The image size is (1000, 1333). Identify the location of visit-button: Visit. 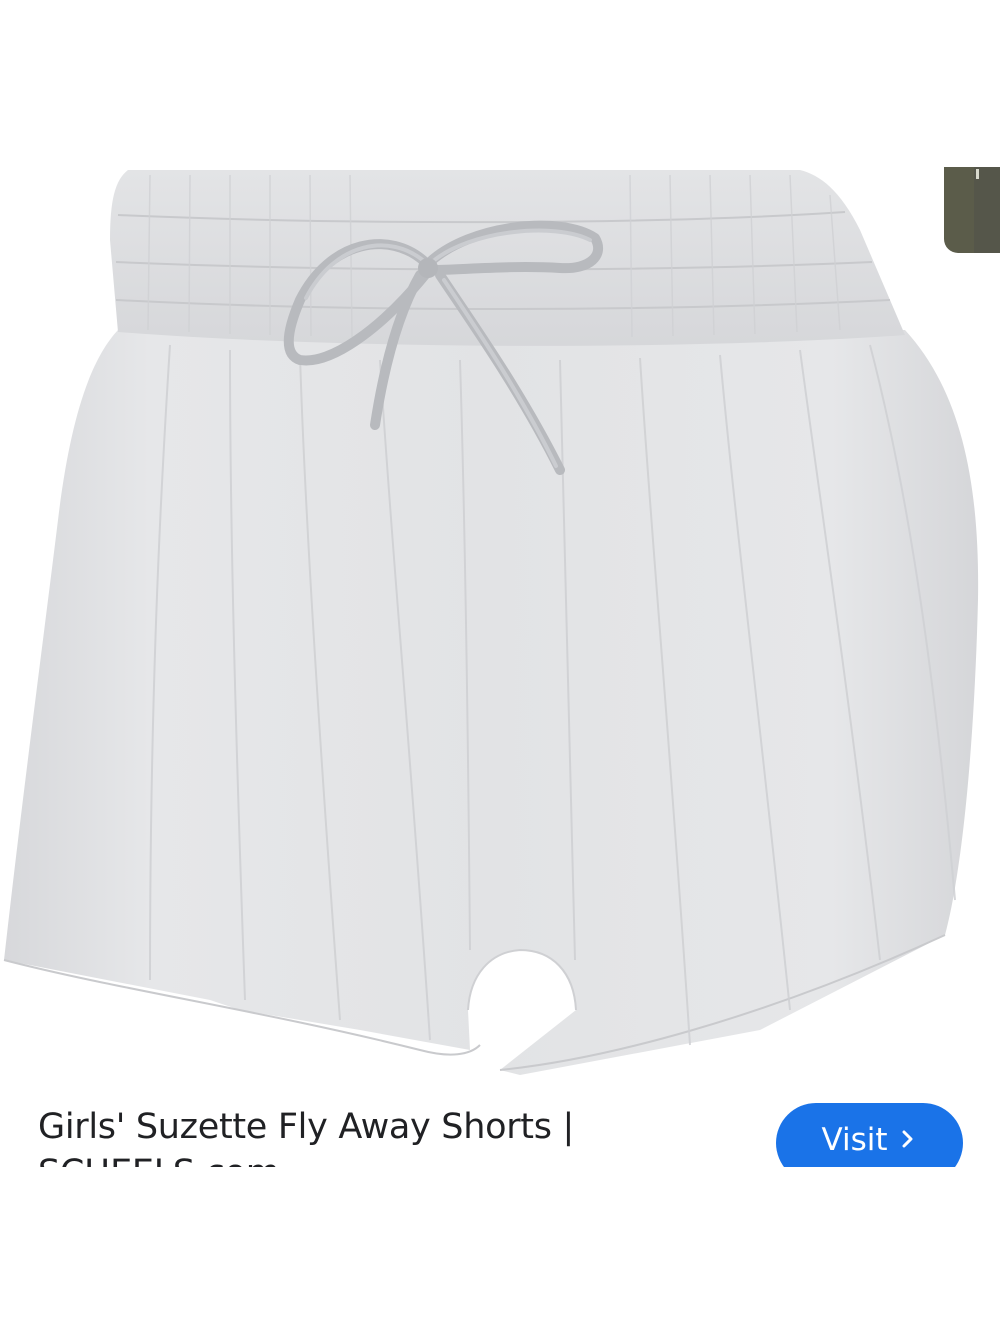
(869, 1135).